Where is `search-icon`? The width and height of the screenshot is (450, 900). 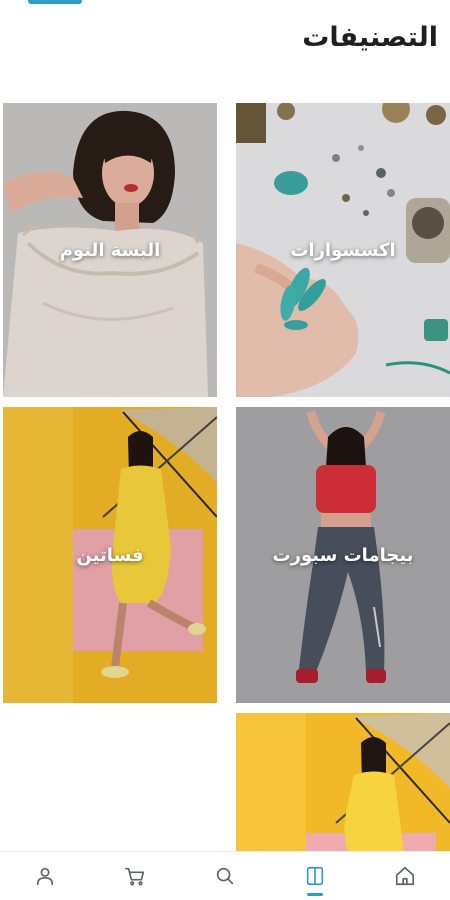 search-icon is located at coordinates (225, 876).